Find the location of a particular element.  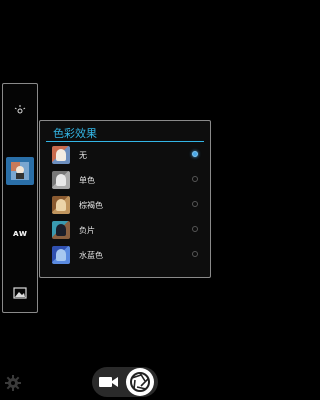

brightness-icon is located at coordinates (20, 109).